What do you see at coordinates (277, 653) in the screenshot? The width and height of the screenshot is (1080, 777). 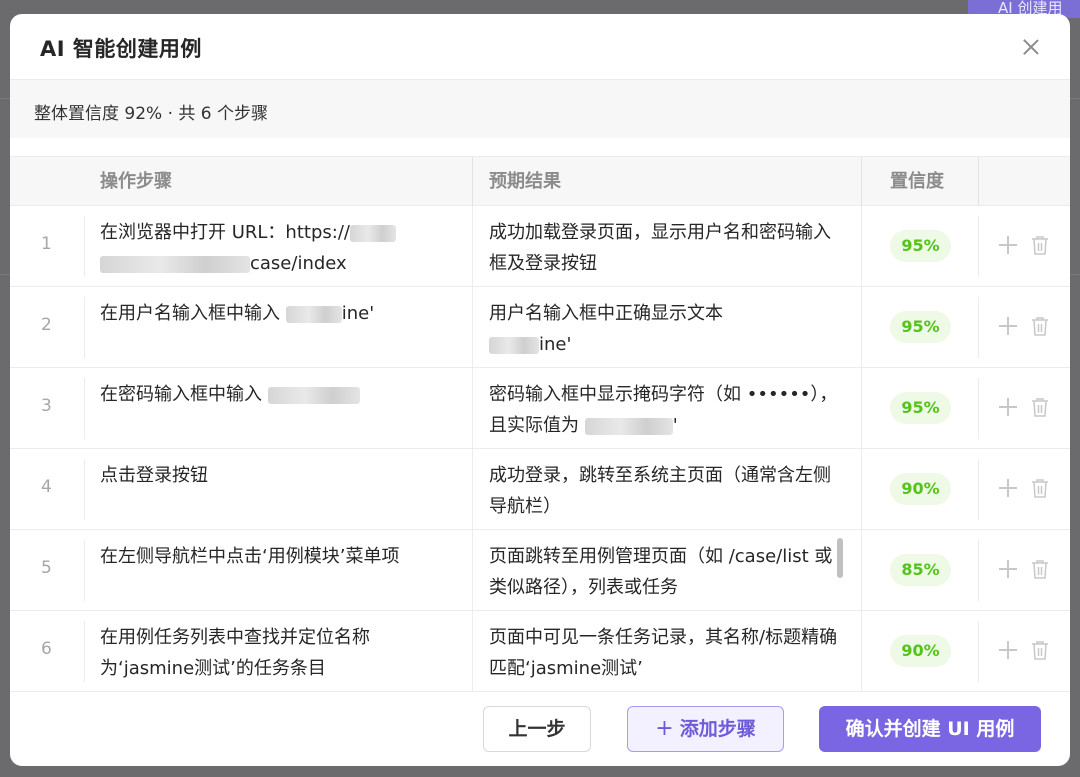 I see `step-text: 在用例任务列表中查找并定位名称为‘jasmine测试’的任务条目` at bounding box center [277, 653].